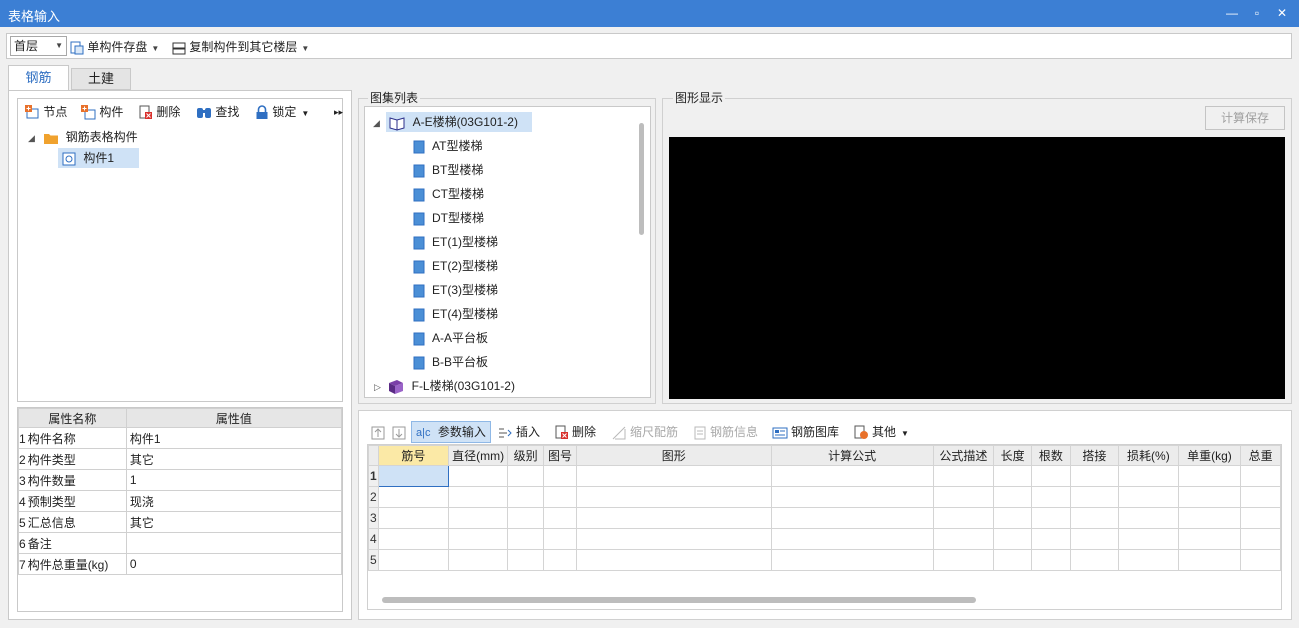 This screenshot has height=628, width=1299. I want to click on expand-triangle-icon: ▷, so click(377, 387).